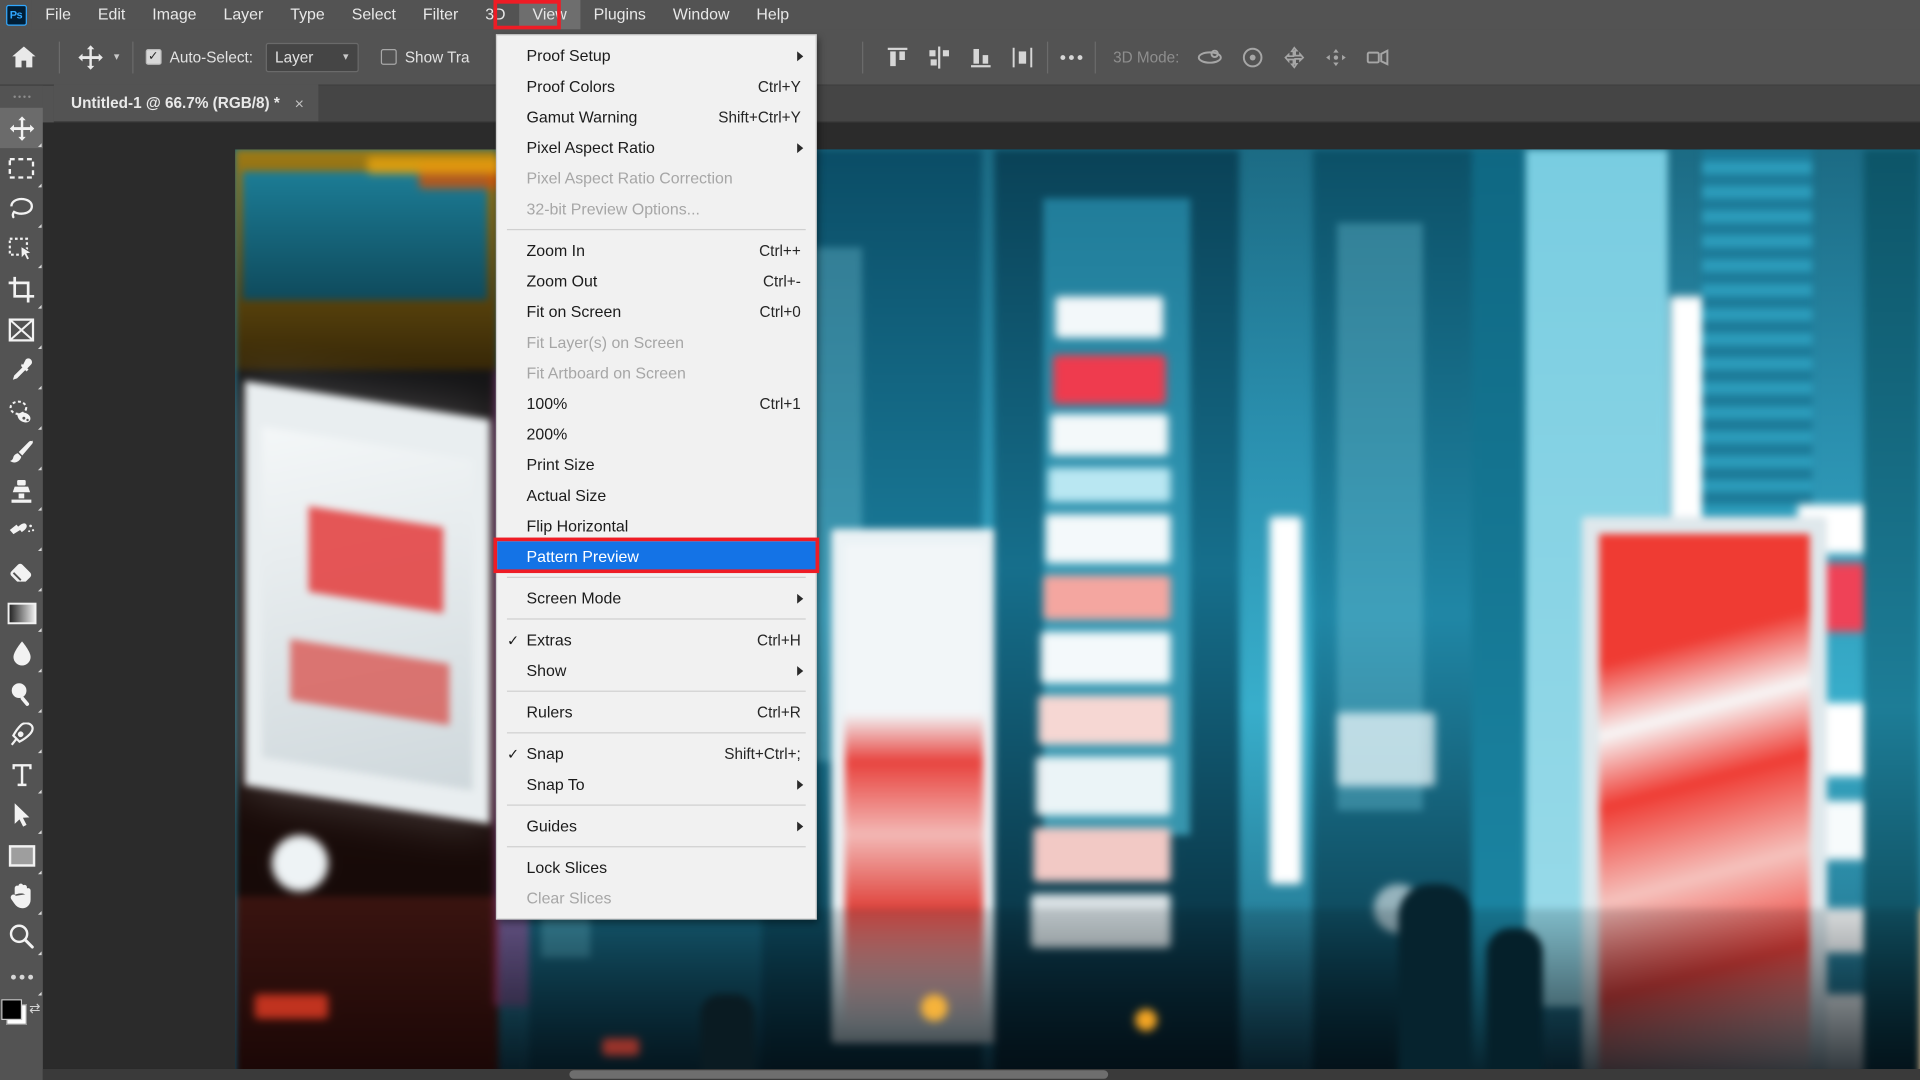  What do you see at coordinates (34, 1008) in the screenshot?
I see `swap-colors-icon: ⇄` at bounding box center [34, 1008].